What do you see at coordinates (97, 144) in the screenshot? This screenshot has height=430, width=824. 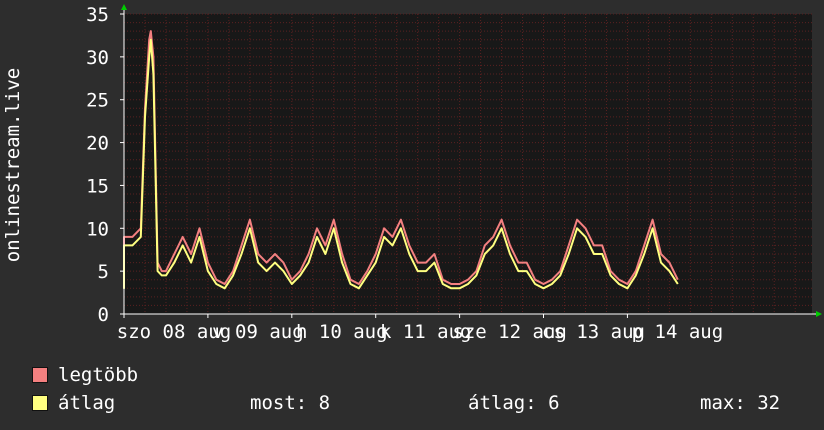 I see `y-tick-label: 20` at bounding box center [97, 144].